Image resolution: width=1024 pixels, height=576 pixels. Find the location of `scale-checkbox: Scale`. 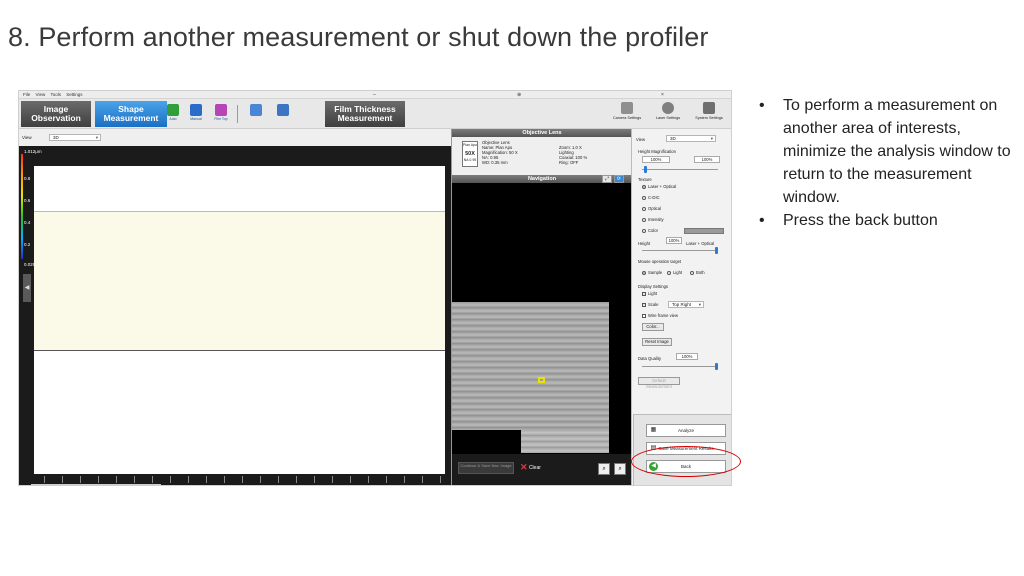

scale-checkbox: Scale is located at coordinates (650, 304).